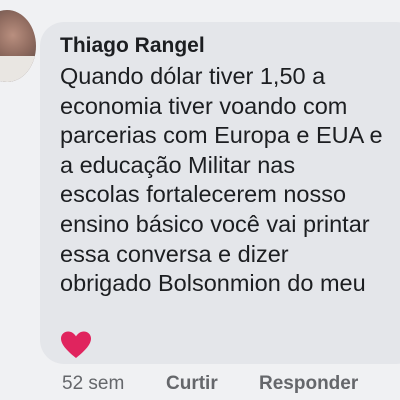 Image resolution: width=400 pixels, height=400 pixels. What do you see at coordinates (204, 105) in the screenshot?
I see `comment-text-line: economia tiver voando com` at bounding box center [204, 105].